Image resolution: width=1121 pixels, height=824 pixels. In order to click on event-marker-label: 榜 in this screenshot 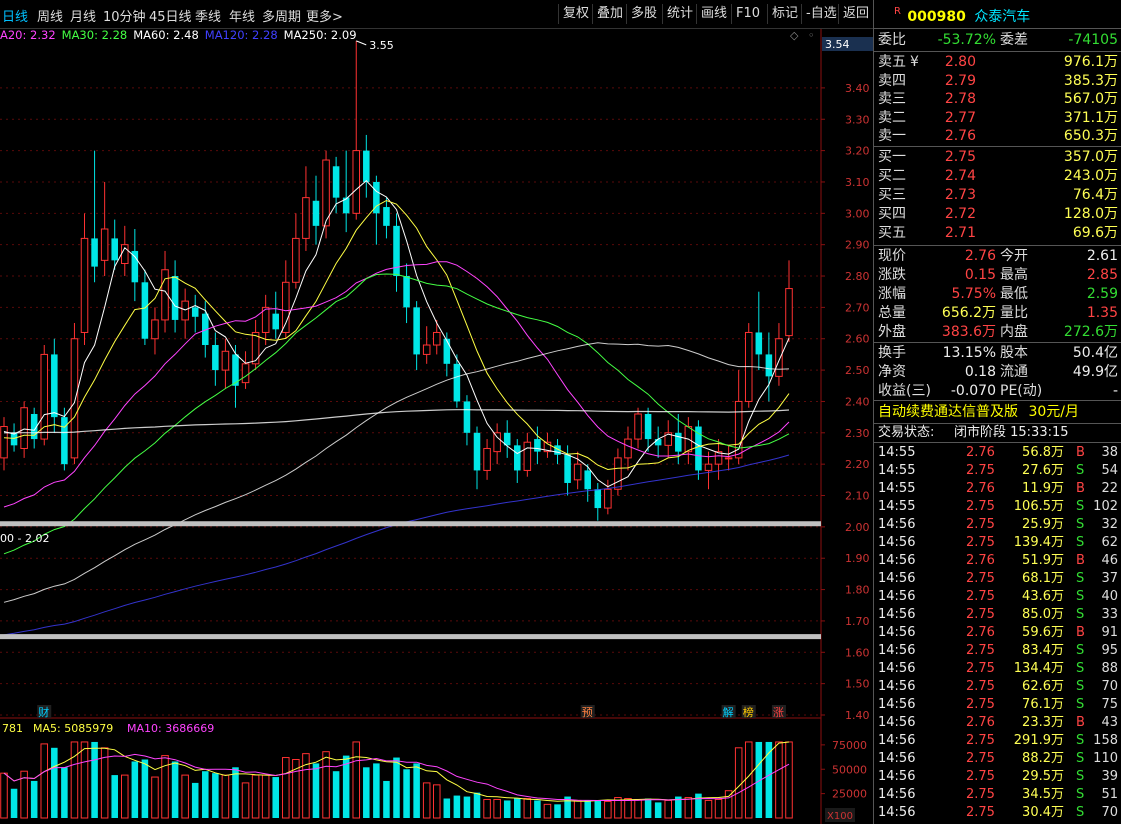, I will do `click(748, 712)`.